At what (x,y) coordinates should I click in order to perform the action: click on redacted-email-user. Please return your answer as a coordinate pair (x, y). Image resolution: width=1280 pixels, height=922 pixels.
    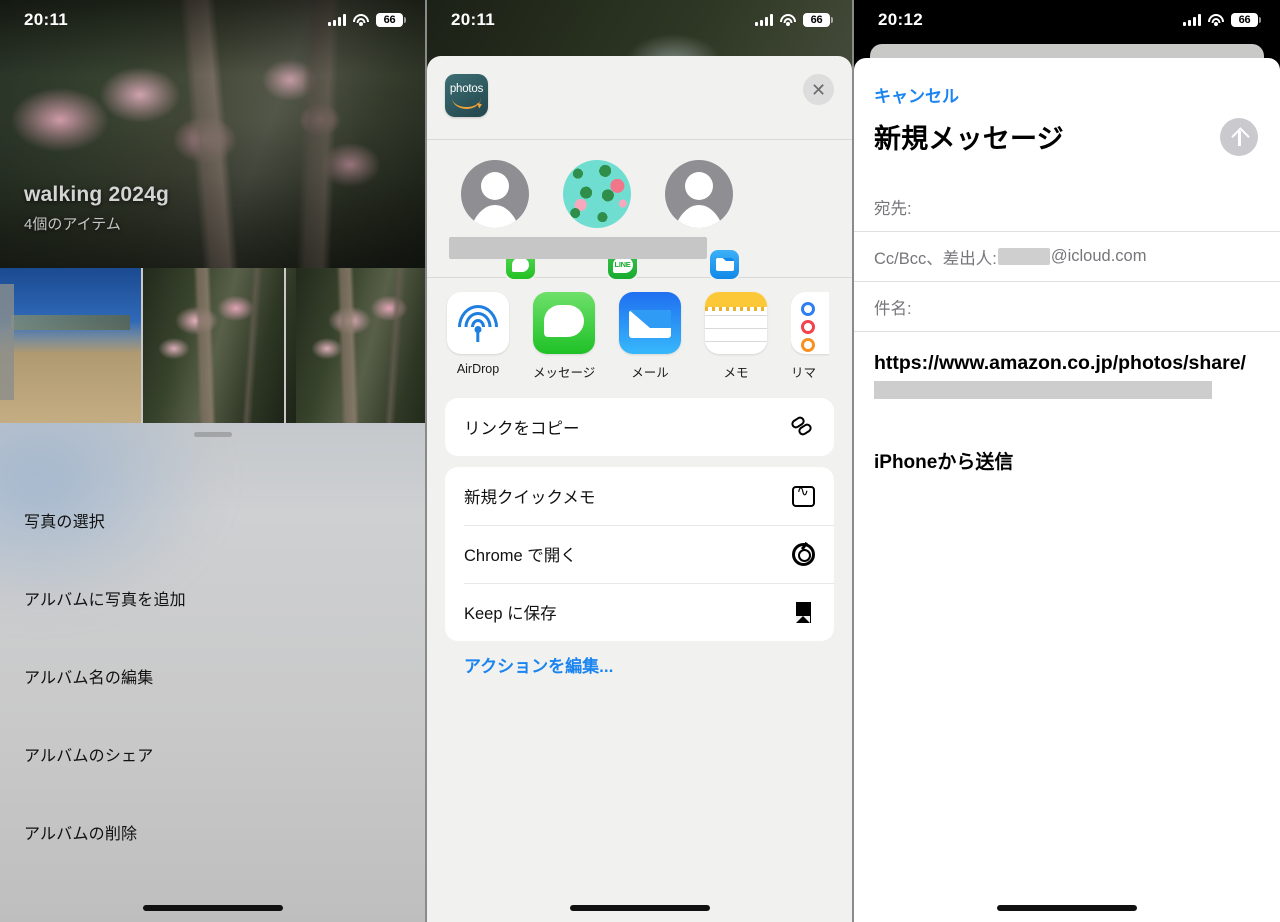
    Looking at the image, I should click on (1023, 256).